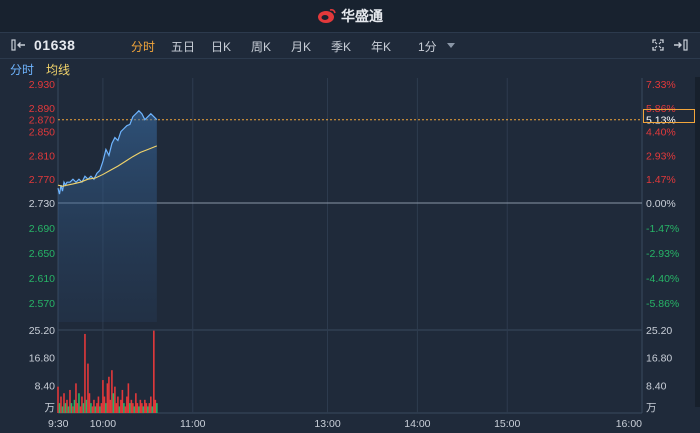 The width and height of the screenshot is (700, 433). Describe the element at coordinates (42, 109) in the screenshot. I see `price-tick-label: 2.890` at that location.